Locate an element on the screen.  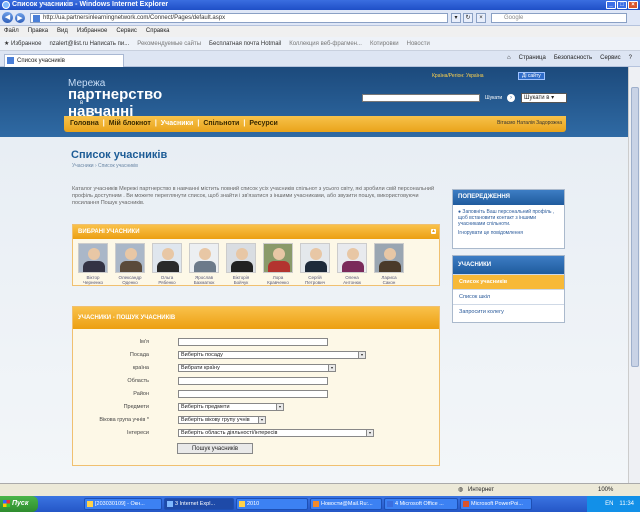
subjects-label: Предмети is located at coordinates (136, 407).